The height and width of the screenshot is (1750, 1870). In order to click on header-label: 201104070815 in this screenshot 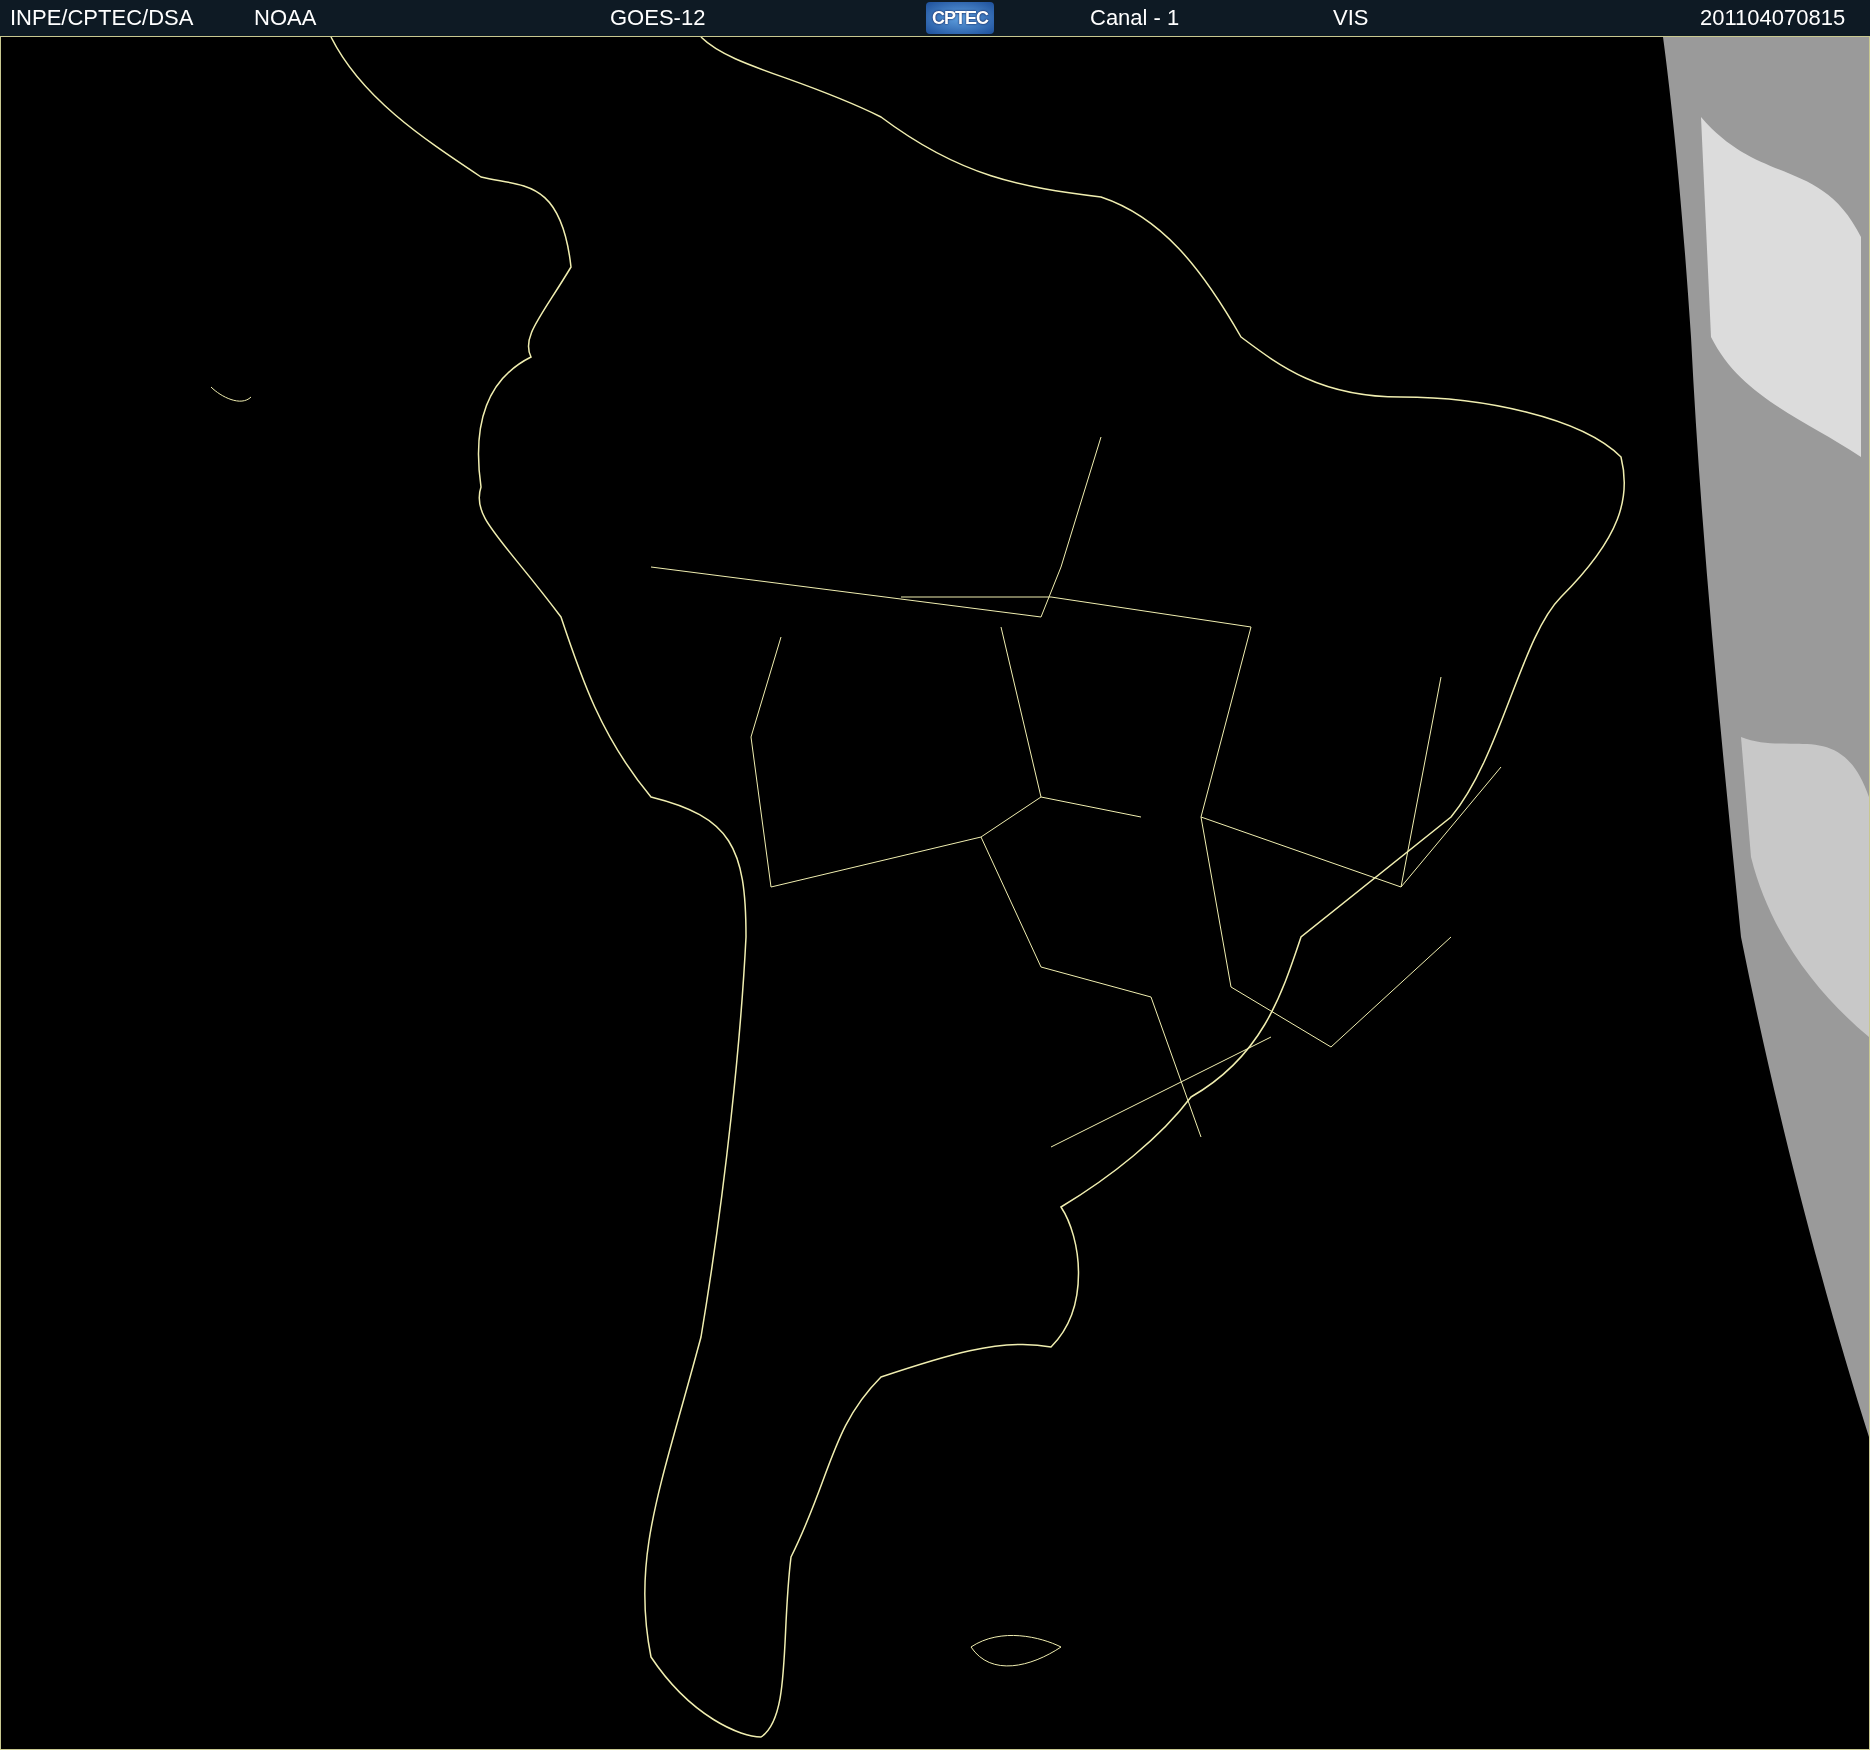, I will do `click(1773, 18)`.